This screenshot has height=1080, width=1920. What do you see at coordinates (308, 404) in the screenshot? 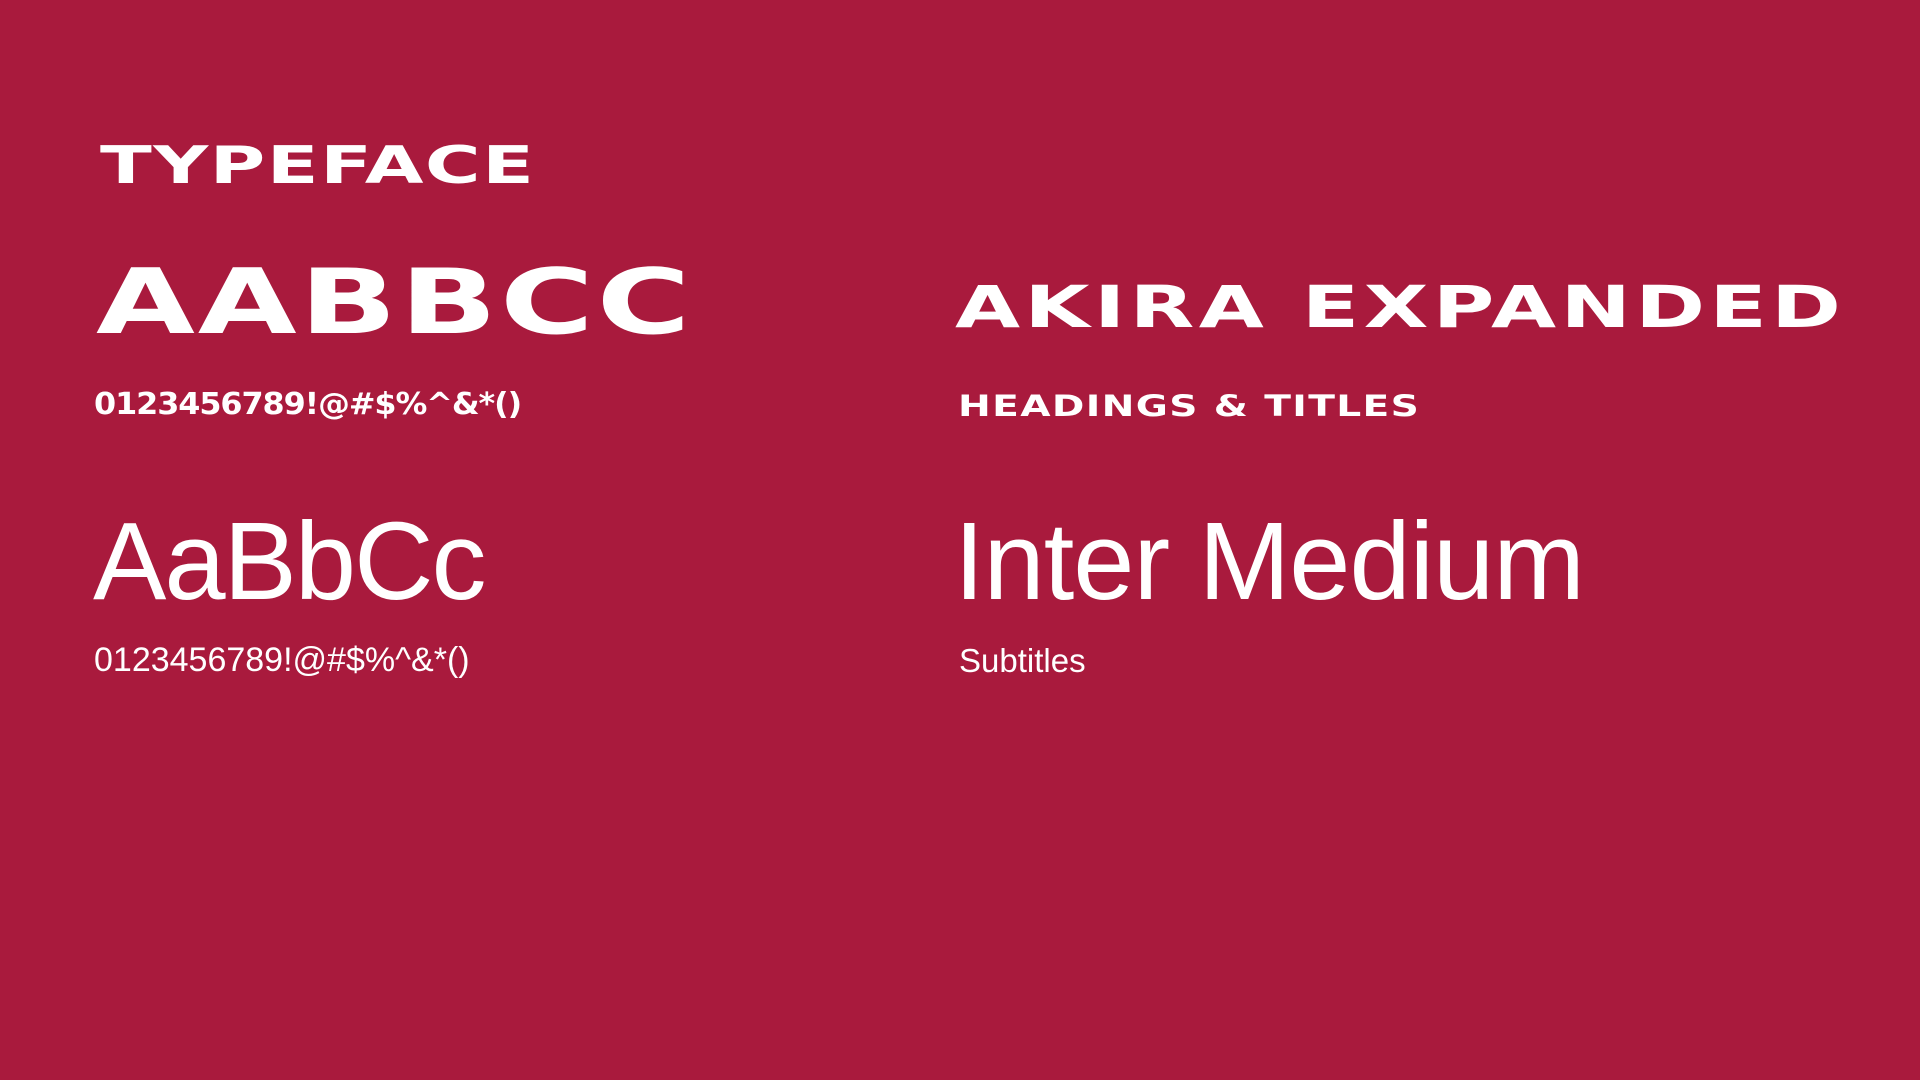
I see `primary-typeface-numerals: 0123456789!@#$%^&*()` at bounding box center [308, 404].